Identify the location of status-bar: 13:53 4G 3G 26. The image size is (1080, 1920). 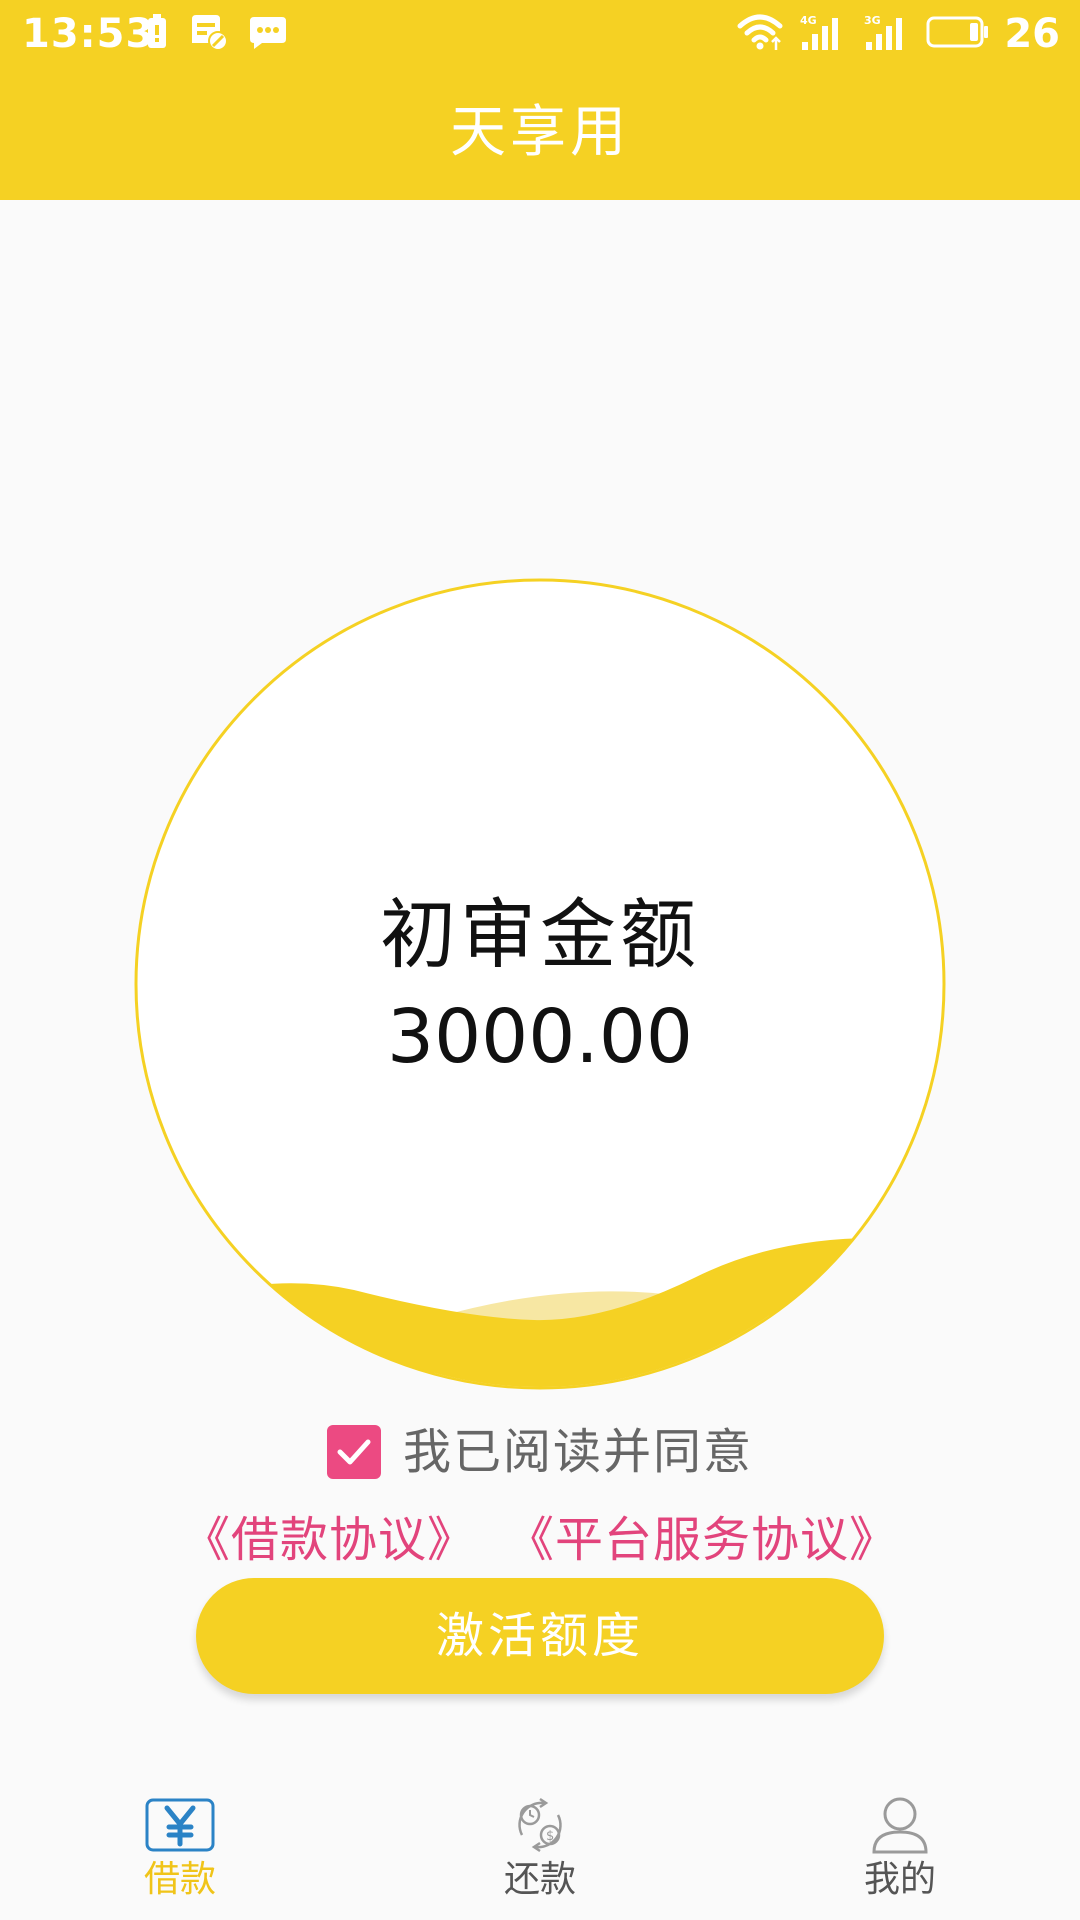
(540, 34).